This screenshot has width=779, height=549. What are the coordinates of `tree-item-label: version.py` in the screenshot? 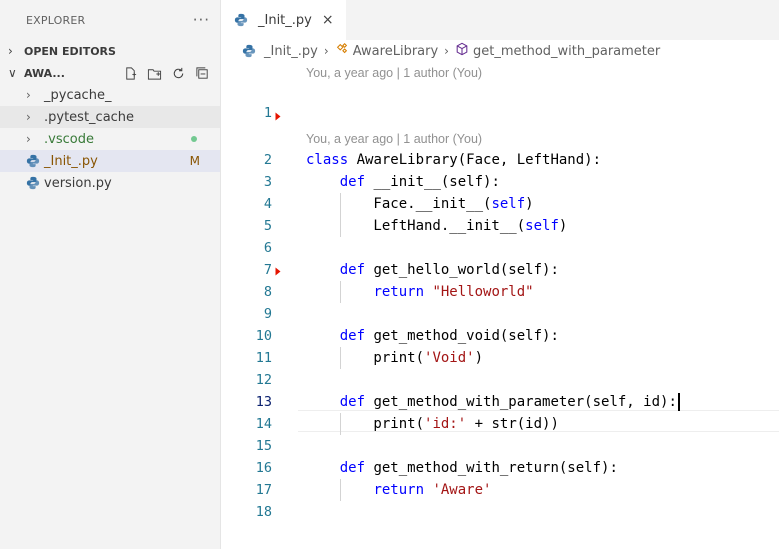 It's located at (78, 183).